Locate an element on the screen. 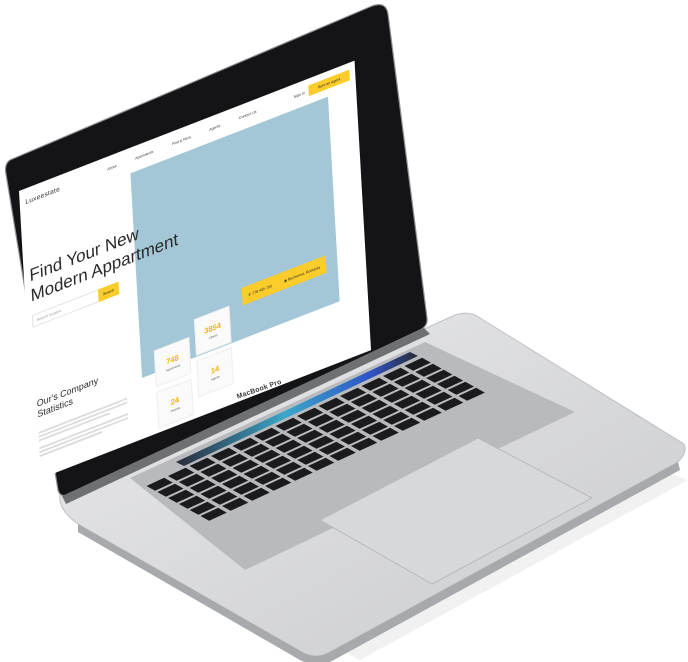 Image resolution: width=688 pixels, height=662 pixels. search-button: Search is located at coordinates (108, 292).